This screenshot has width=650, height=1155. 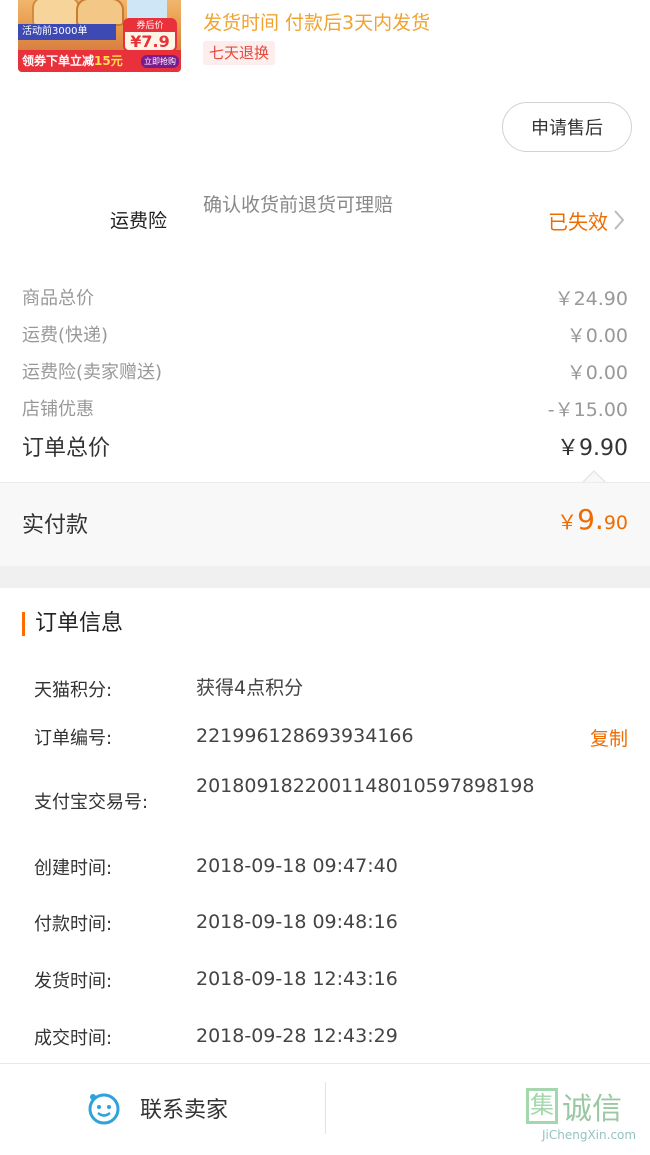 What do you see at coordinates (325, 577) in the screenshot?
I see `section-divider` at bounding box center [325, 577].